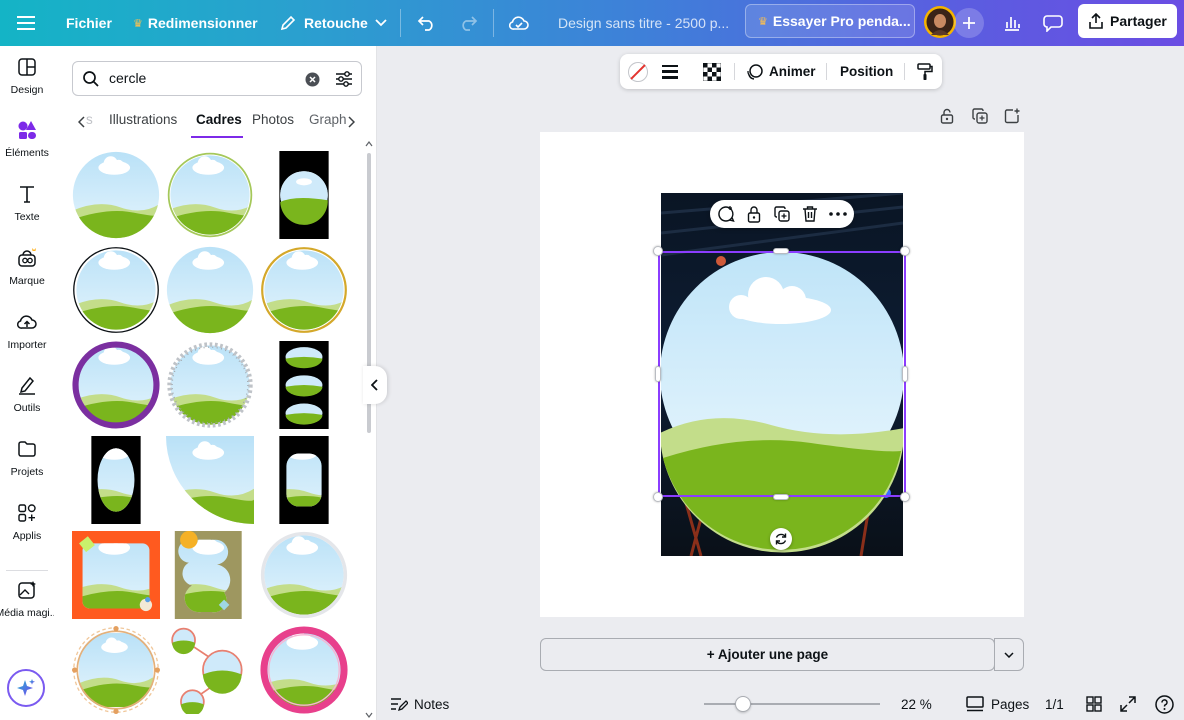 Image resolution: width=1184 pixels, height=720 pixels. What do you see at coordinates (916, 704) in the screenshot?
I see `zoom-level: 22 %` at bounding box center [916, 704].